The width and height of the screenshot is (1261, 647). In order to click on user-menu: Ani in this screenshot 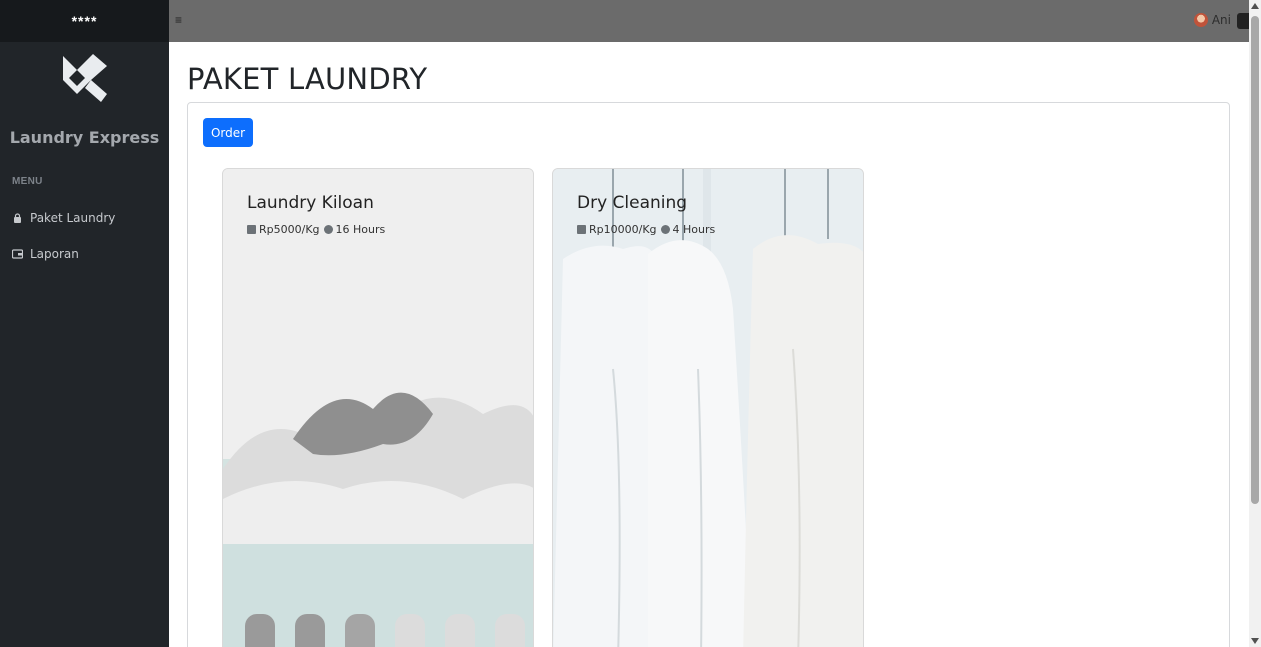, I will do `click(1212, 20)`.